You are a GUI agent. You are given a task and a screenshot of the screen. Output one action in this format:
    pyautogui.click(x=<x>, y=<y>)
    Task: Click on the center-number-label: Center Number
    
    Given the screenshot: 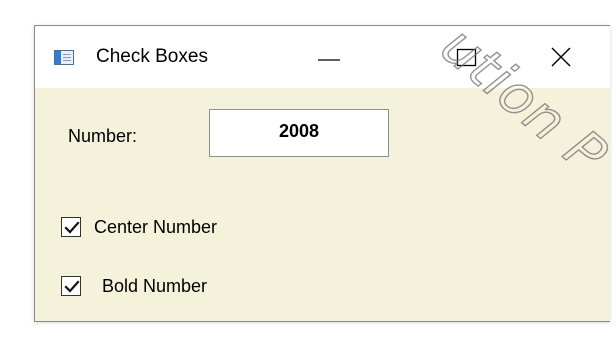 What is the action you would take?
    pyautogui.click(x=156, y=227)
    